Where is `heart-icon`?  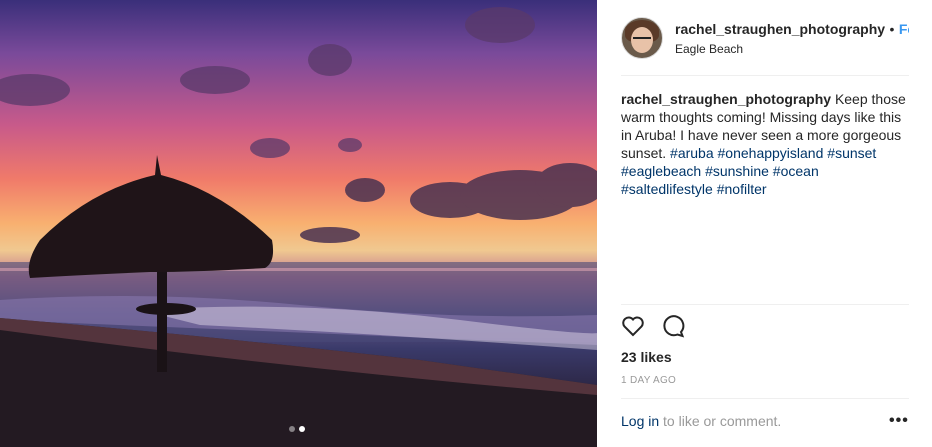
heart-icon is located at coordinates (633, 326).